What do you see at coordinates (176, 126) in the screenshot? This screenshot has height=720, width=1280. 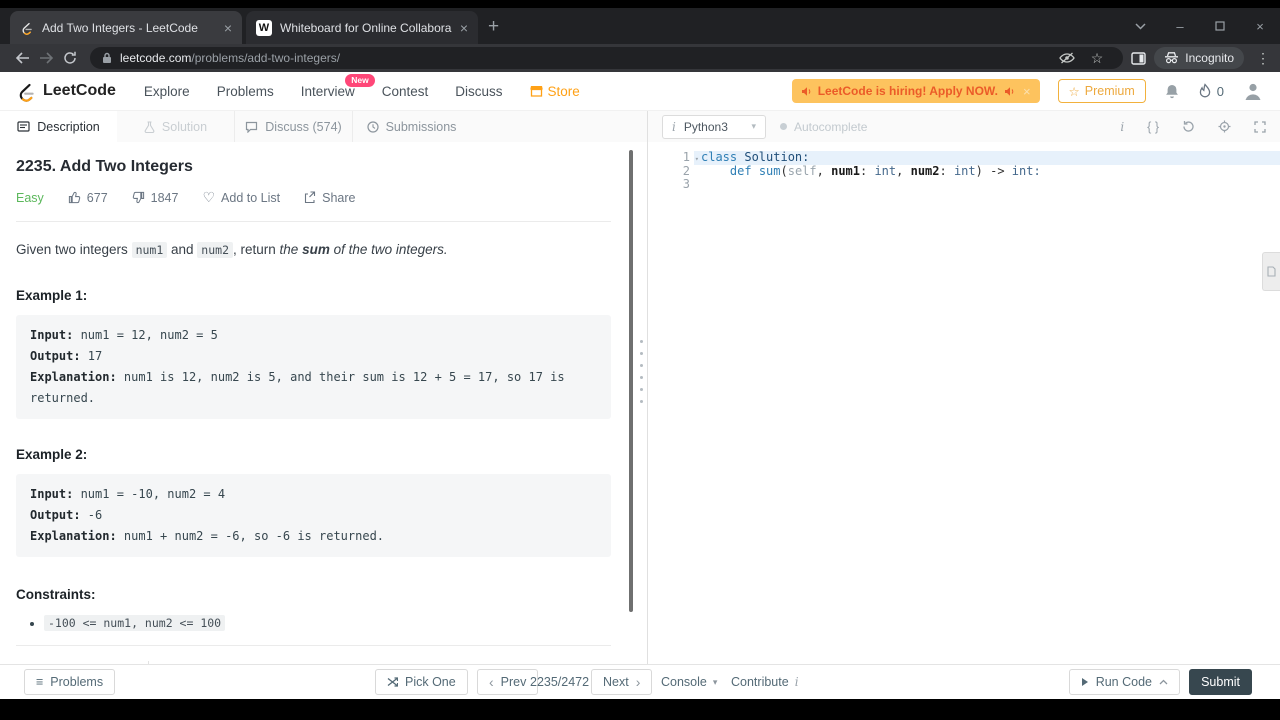 I see `tab-solution: Solution` at bounding box center [176, 126].